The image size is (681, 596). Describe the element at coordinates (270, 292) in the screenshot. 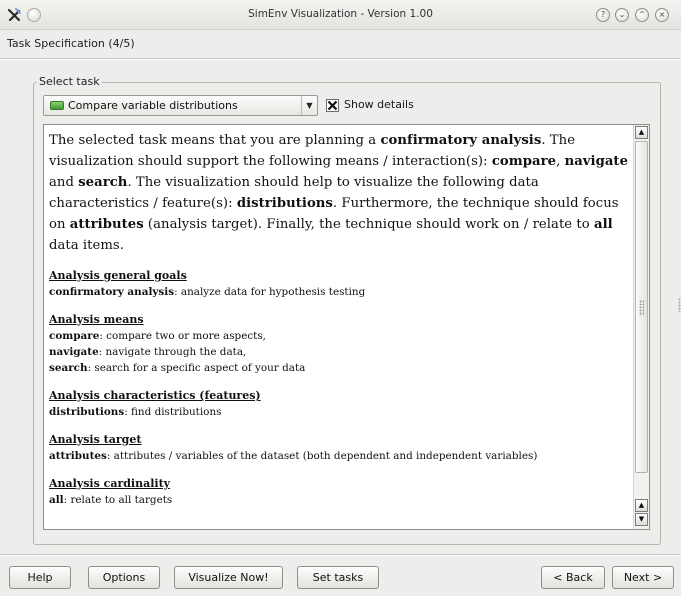

I see `section-description: : analyze data for hypothesis testing` at that location.